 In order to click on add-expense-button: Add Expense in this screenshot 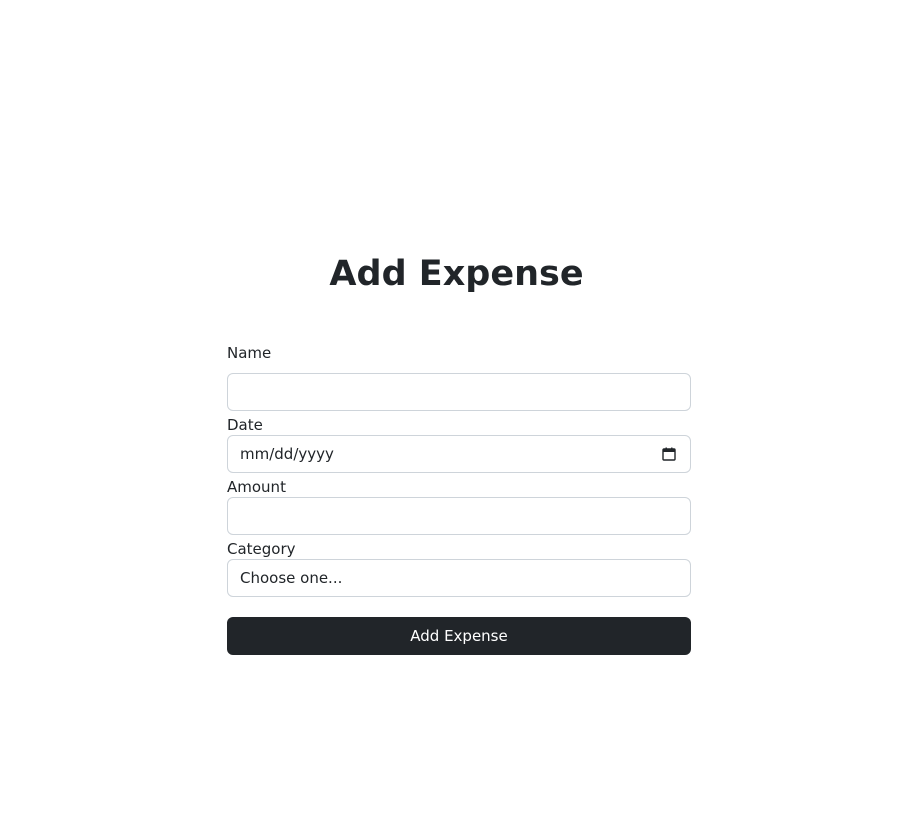, I will do `click(459, 636)`.